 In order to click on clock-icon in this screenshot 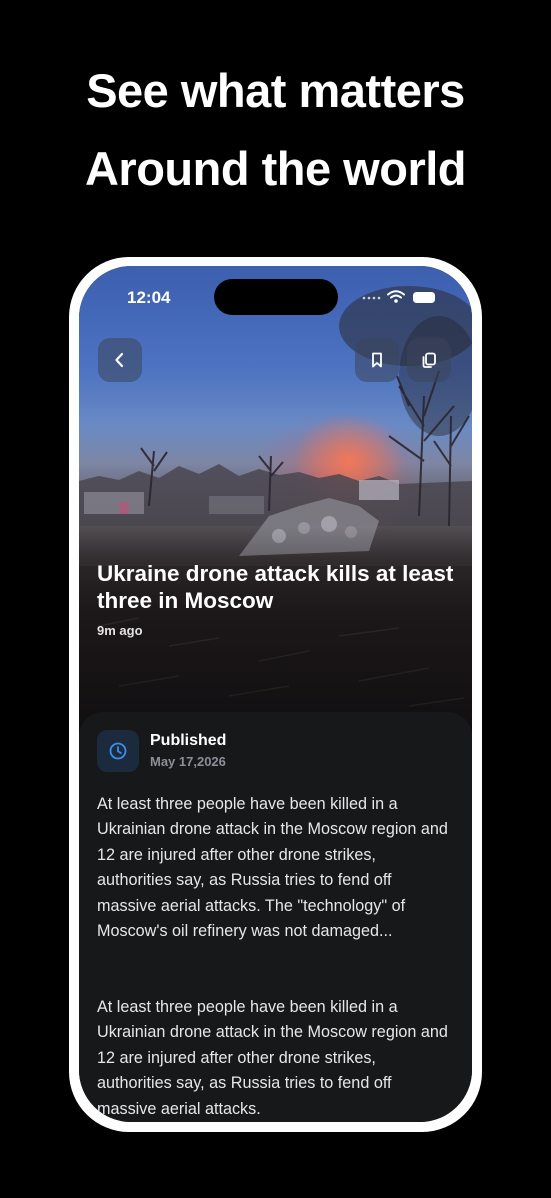, I will do `click(118, 751)`.